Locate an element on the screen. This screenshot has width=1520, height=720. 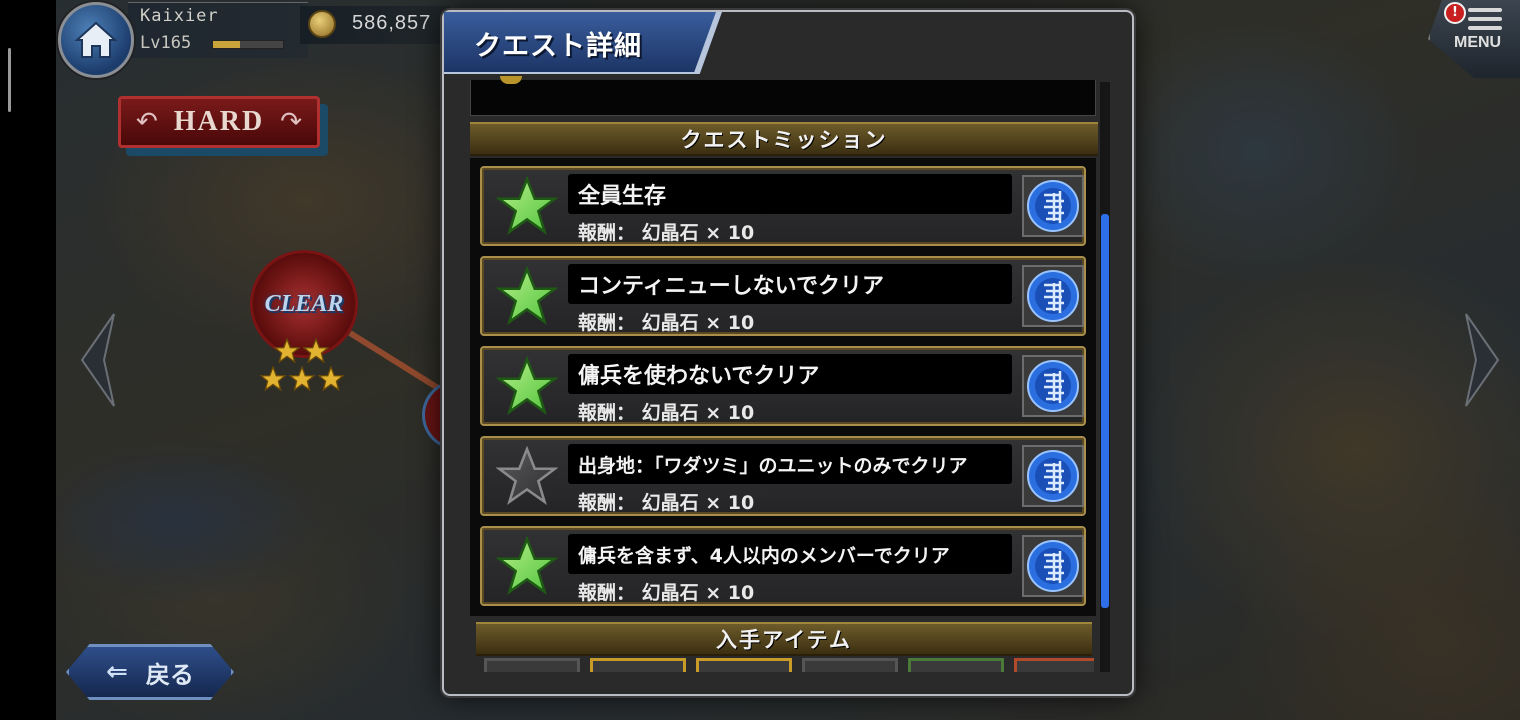
system-handle is located at coordinates (9, 80).